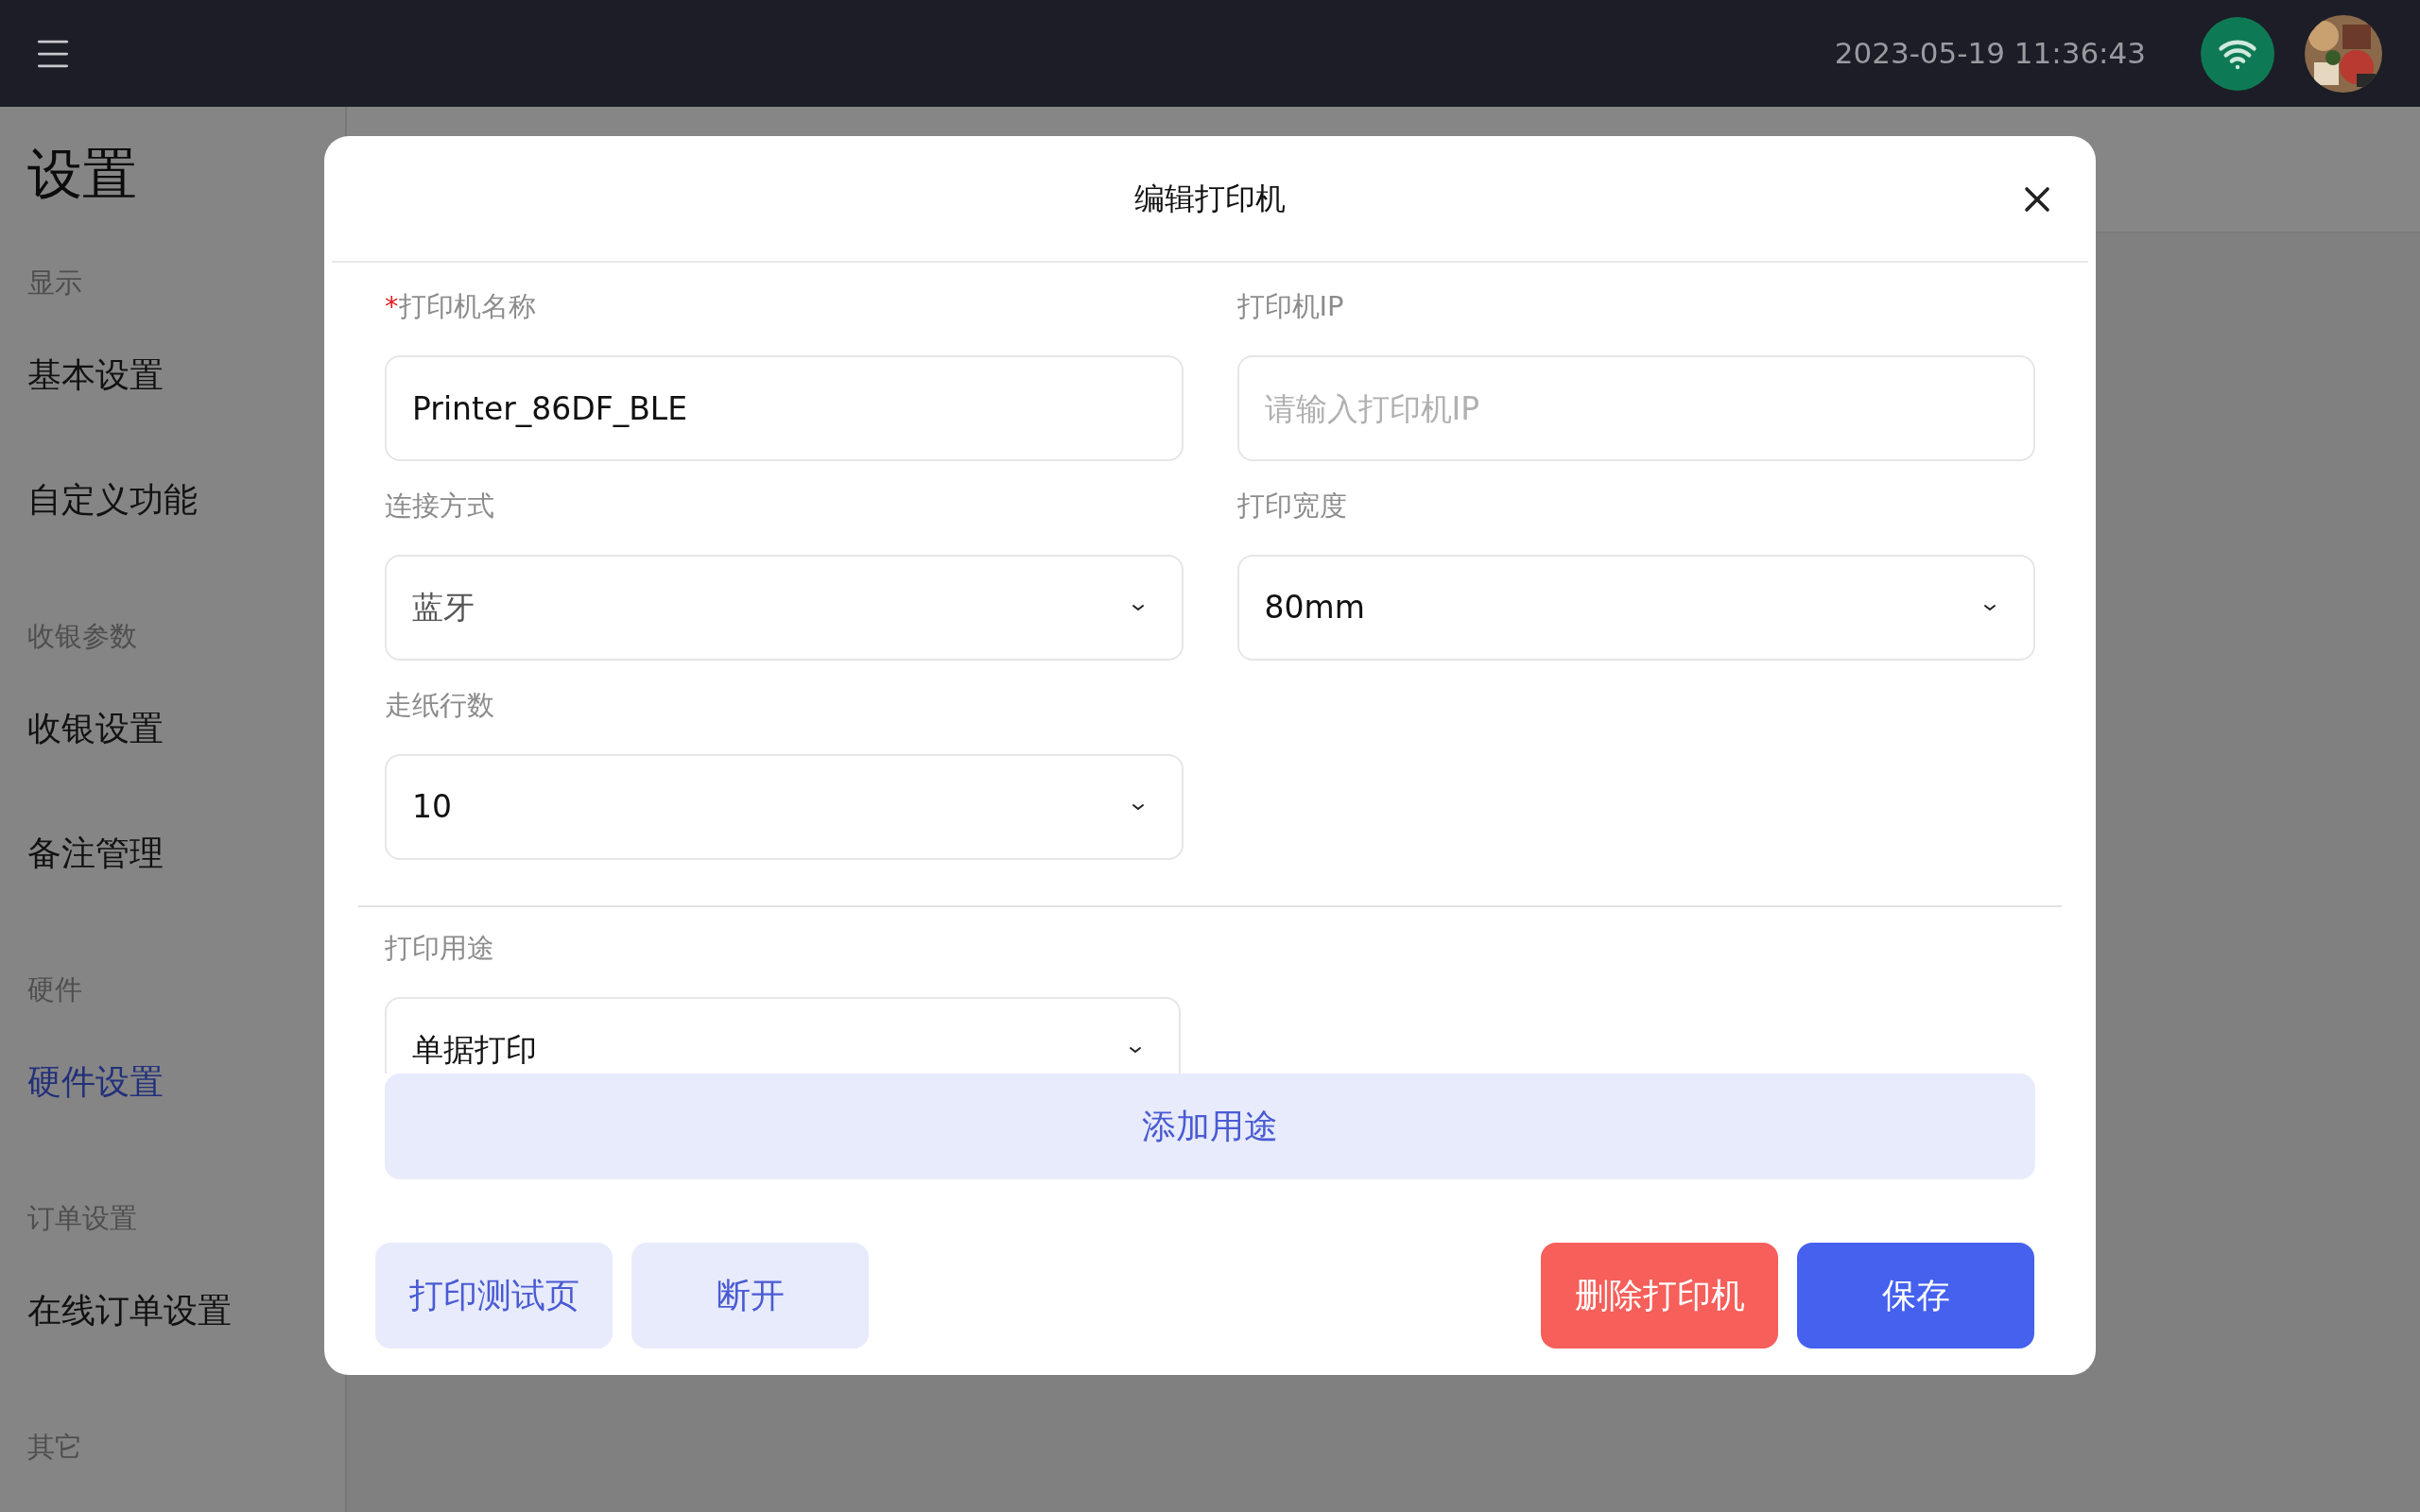 This screenshot has height=1512, width=2420. Describe the element at coordinates (1635, 408) in the screenshot. I see `text-field: 请输入打印机IP` at that location.